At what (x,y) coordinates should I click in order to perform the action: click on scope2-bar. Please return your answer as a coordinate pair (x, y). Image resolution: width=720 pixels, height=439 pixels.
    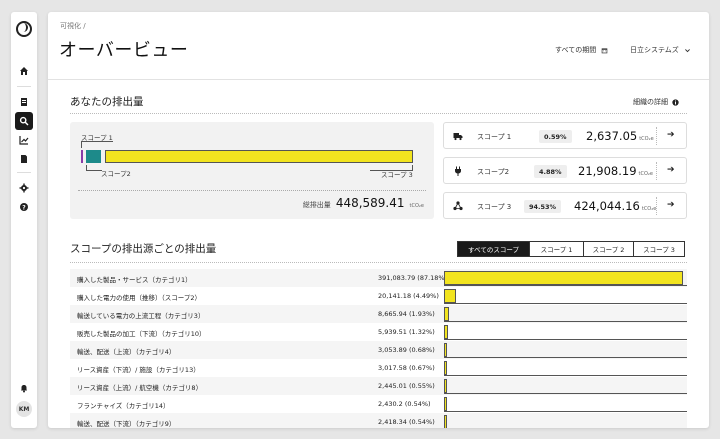
    Looking at the image, I should click on (93, 156).